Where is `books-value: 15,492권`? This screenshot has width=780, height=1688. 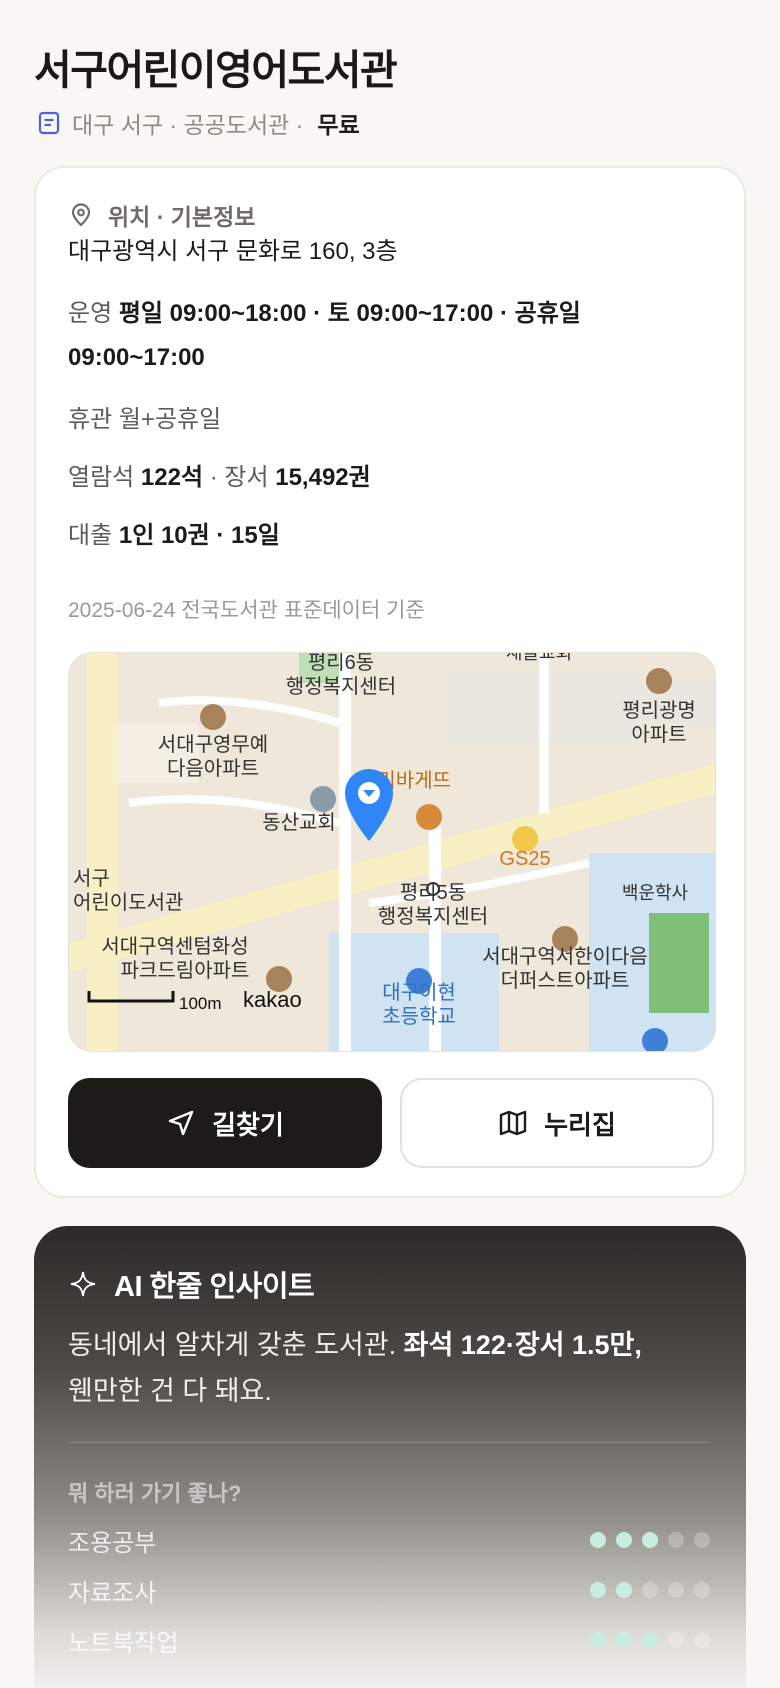 books-value: 15,492권 is located at coordinates (323, 477).